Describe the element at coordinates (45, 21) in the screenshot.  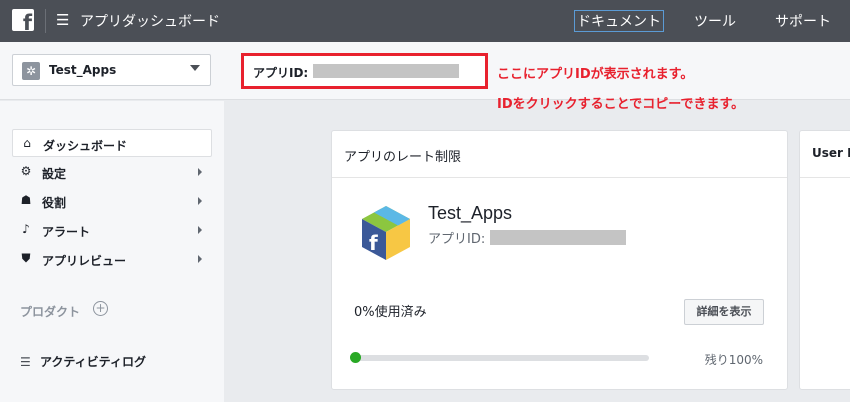
I see `topbar-divider` at that location.